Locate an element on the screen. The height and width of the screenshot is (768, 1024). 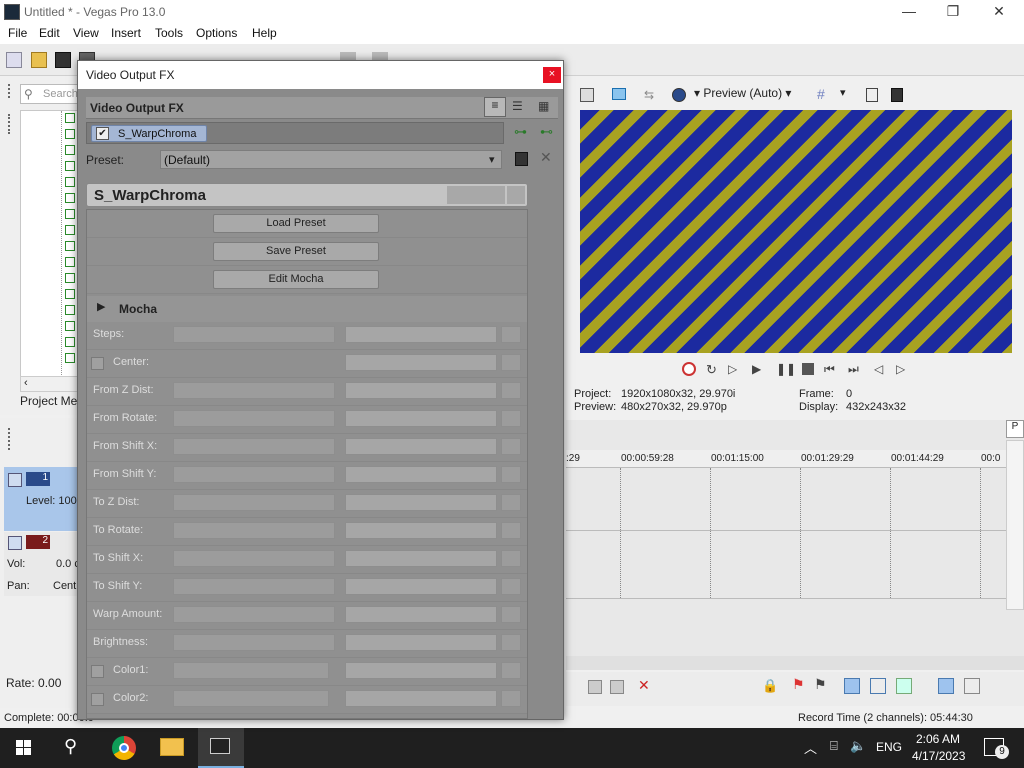
collapse-icon is located at coordinates (15, 480).